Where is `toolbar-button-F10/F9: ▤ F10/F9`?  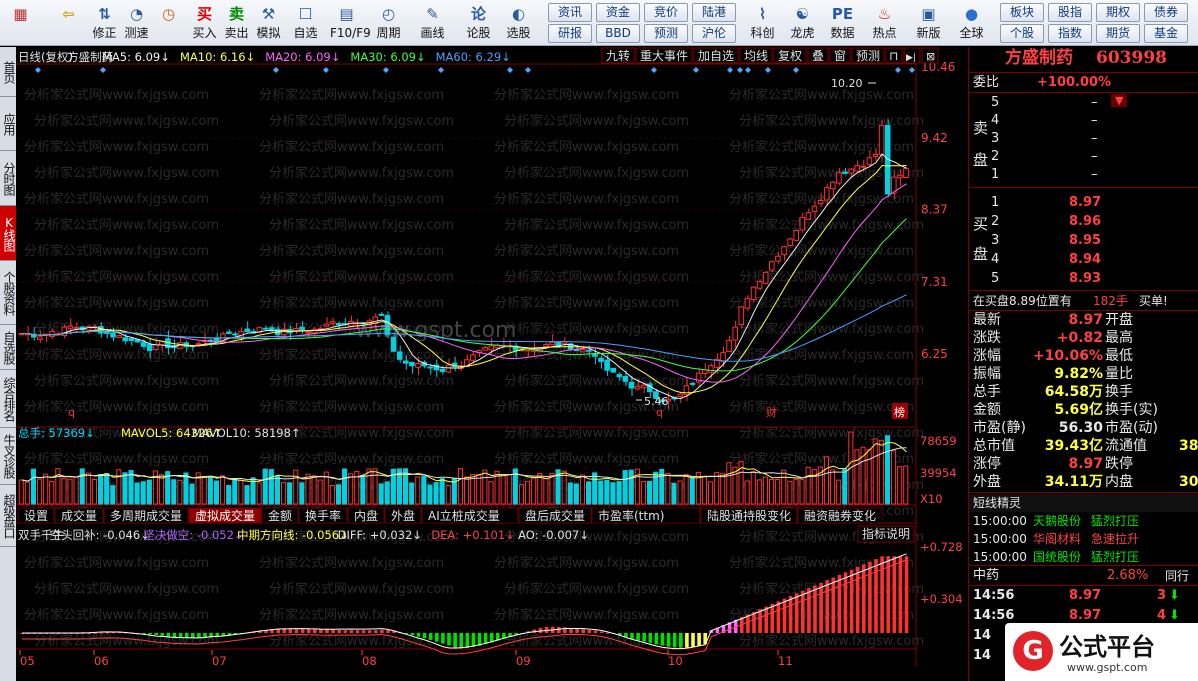 toolbar-button-F10/F9: ▤ F10/F9 is located at coordinates (350, 23).